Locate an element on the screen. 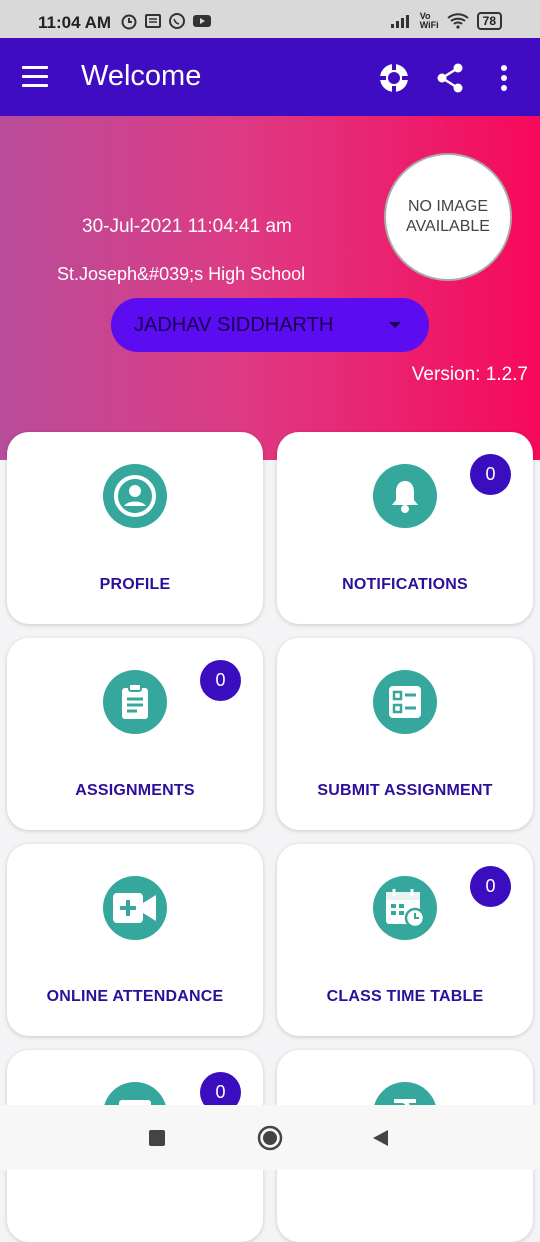  bell-icon is located at coordinates (405, 496).